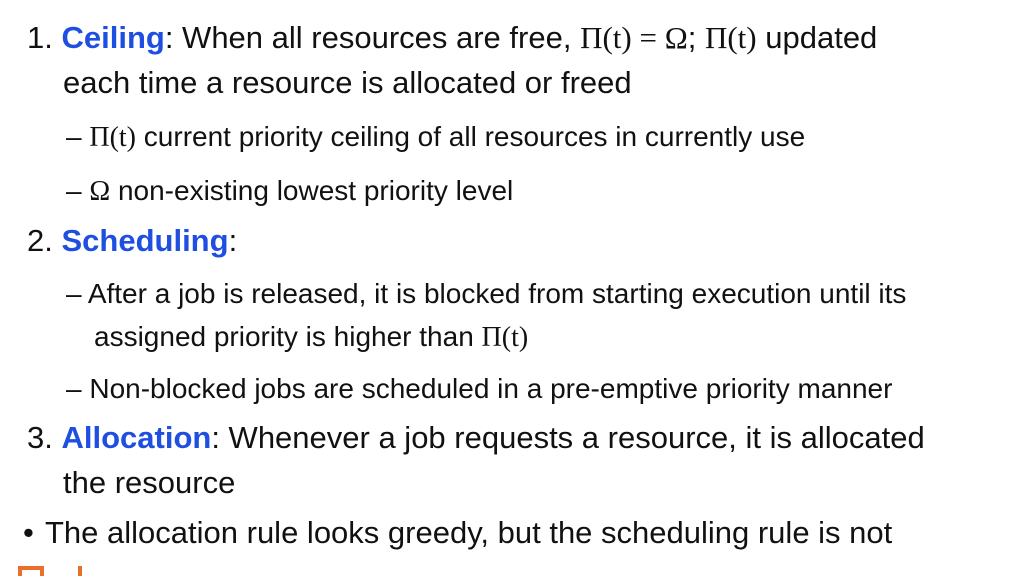  I want to click on sub-3-cont-math: Π(t), so click(505, 337).